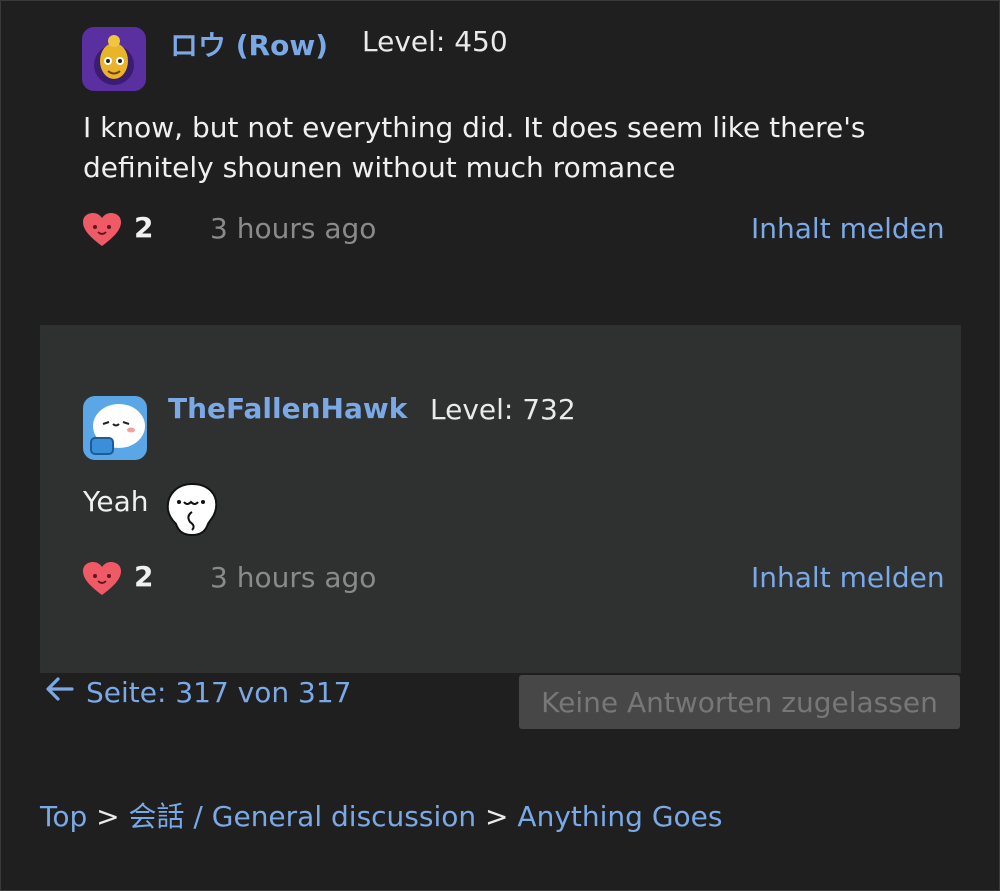  What do you see at coordinates (249, 44) in the screenshot?
I see `username-link: ロウ (Row)` at bounding box center [249, 44].